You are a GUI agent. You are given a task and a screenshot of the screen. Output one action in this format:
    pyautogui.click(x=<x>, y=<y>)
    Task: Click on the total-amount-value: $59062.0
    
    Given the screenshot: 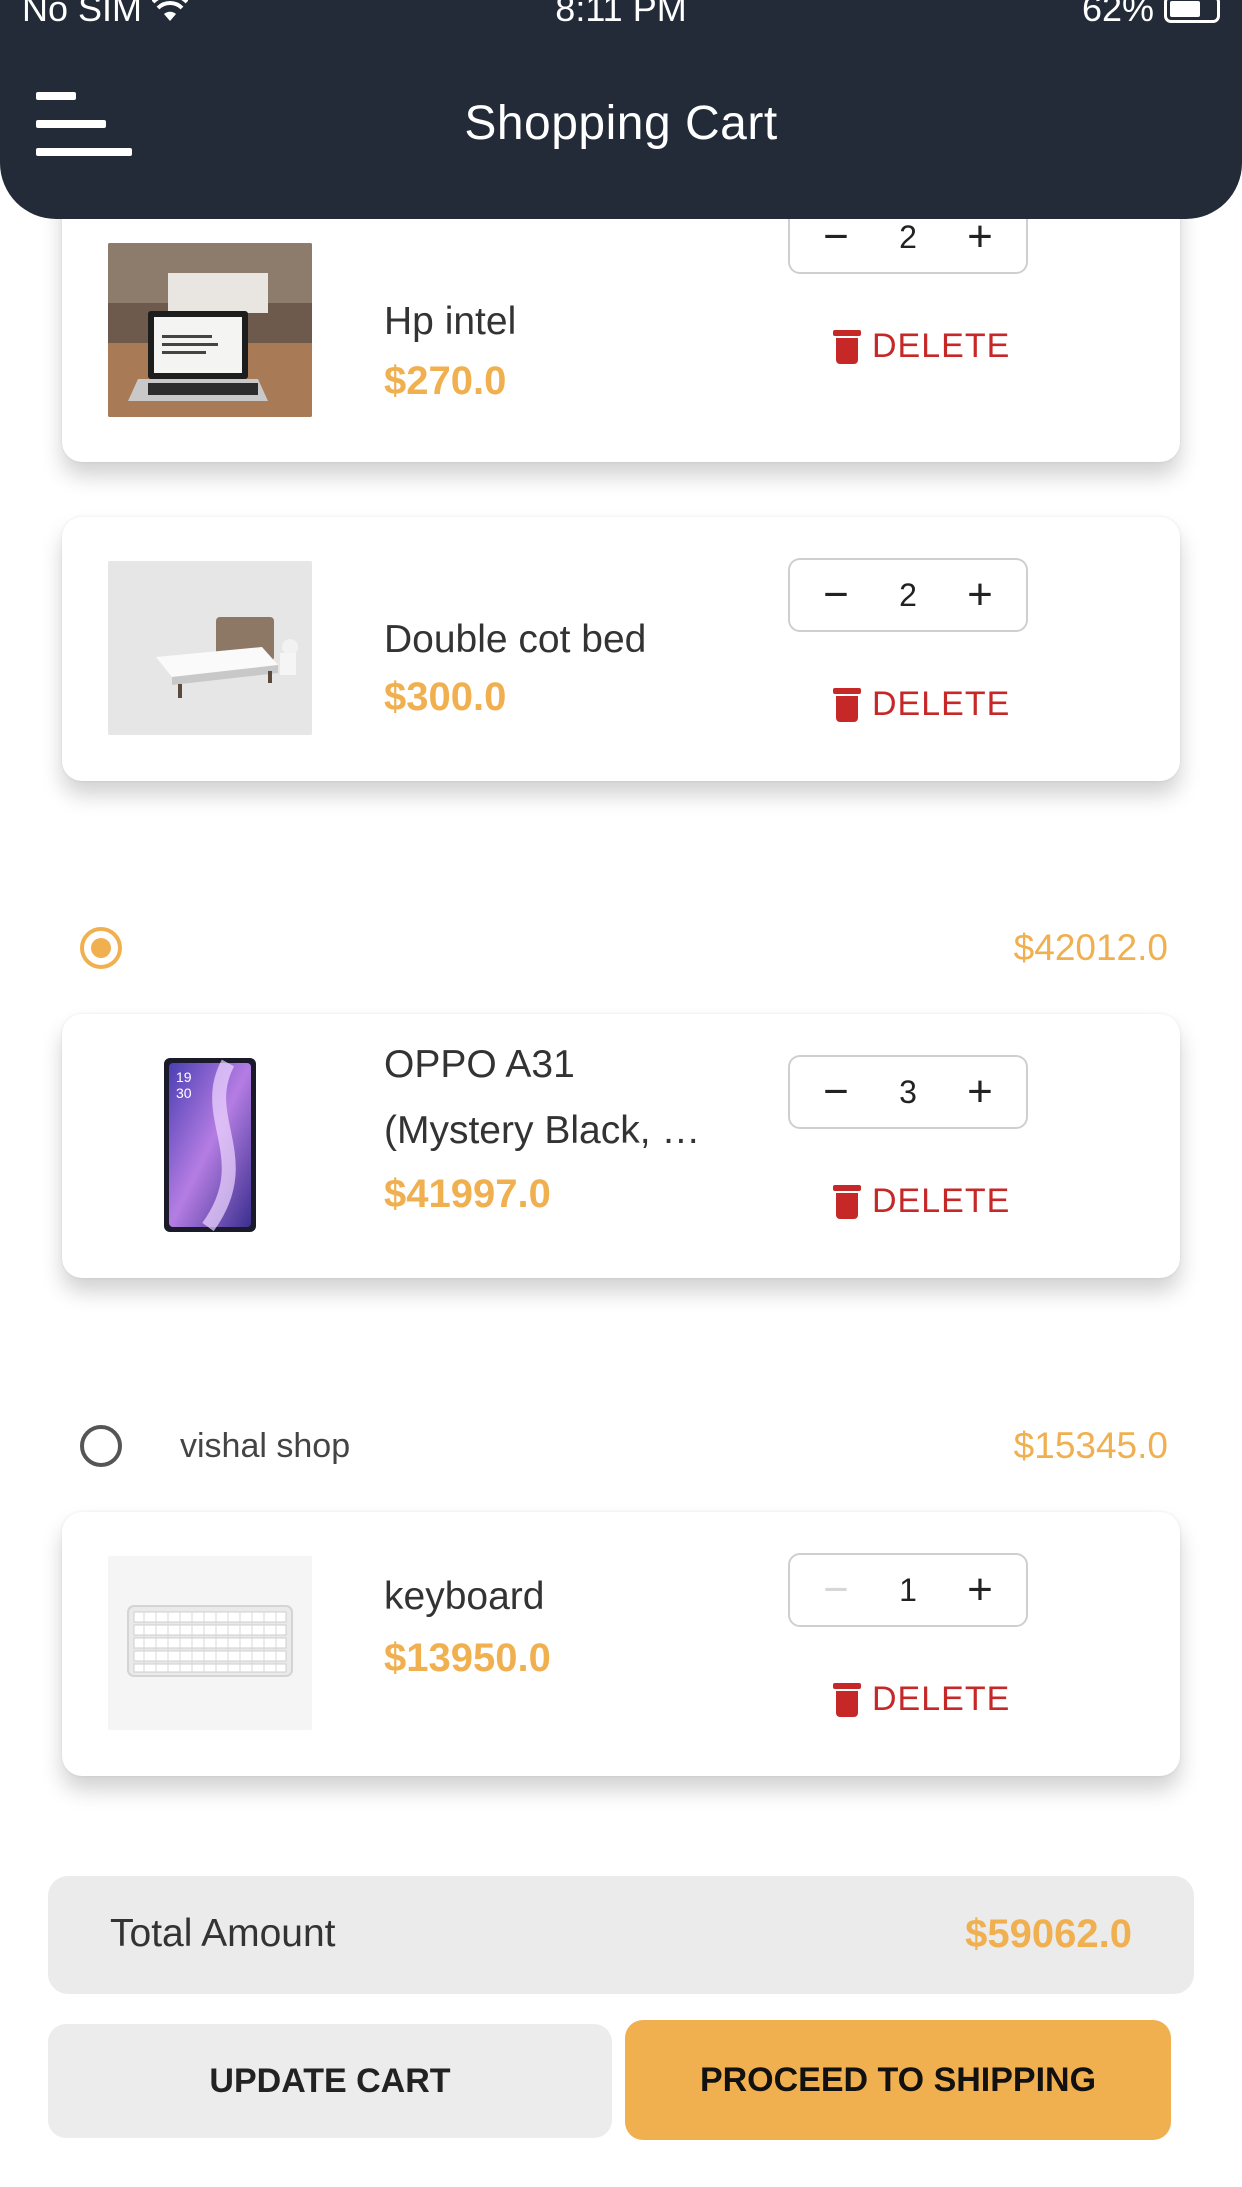 What is the action you would take?
    pyautogui.click(x=1048, y=1934)
    